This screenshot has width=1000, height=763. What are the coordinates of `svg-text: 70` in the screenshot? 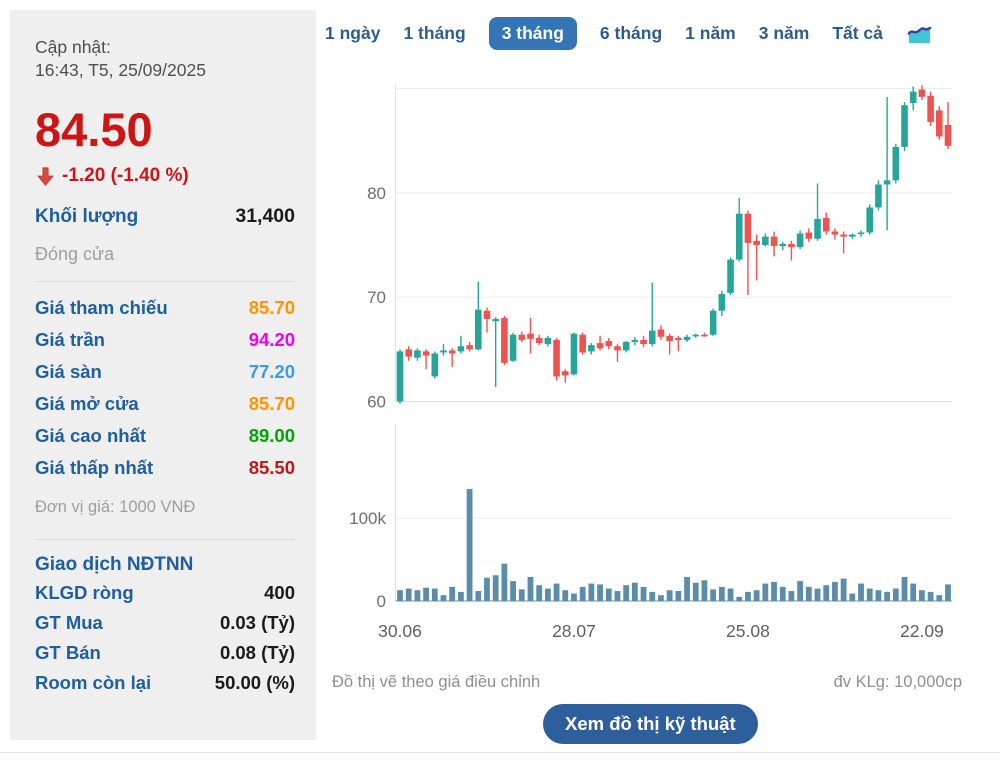 It's located at (376, 297).